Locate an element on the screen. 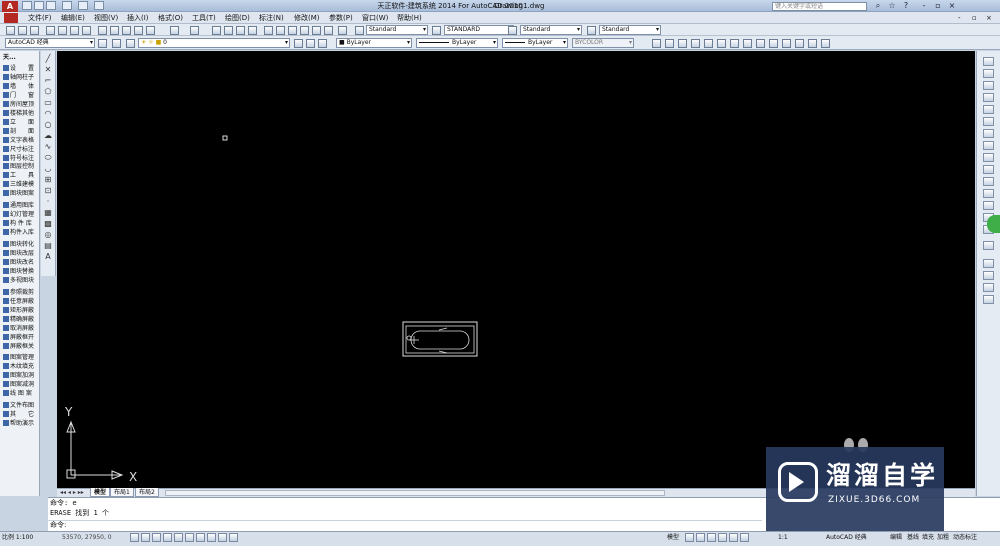 The image size is (1000, 546). lineweight-toggle-icon is located at coordinates (222, 537).